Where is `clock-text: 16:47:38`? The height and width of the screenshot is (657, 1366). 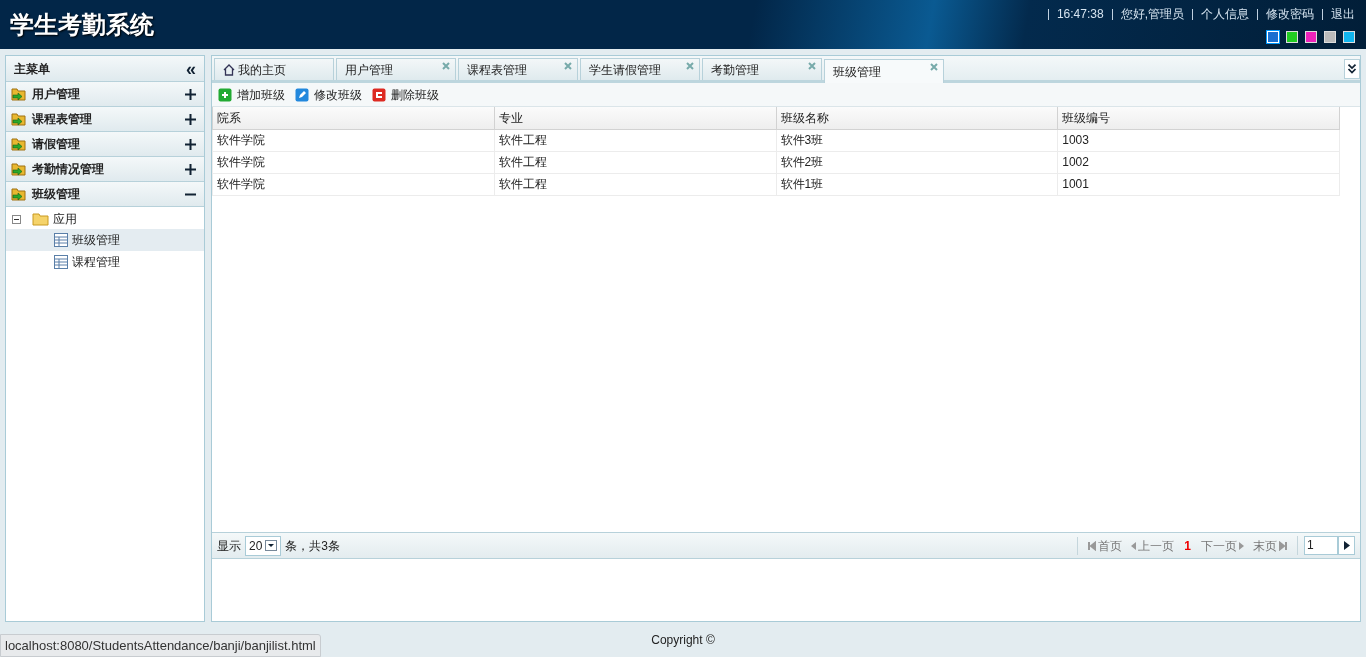
clock-text: 16:47:38 is located at coordinates (1080, 14).